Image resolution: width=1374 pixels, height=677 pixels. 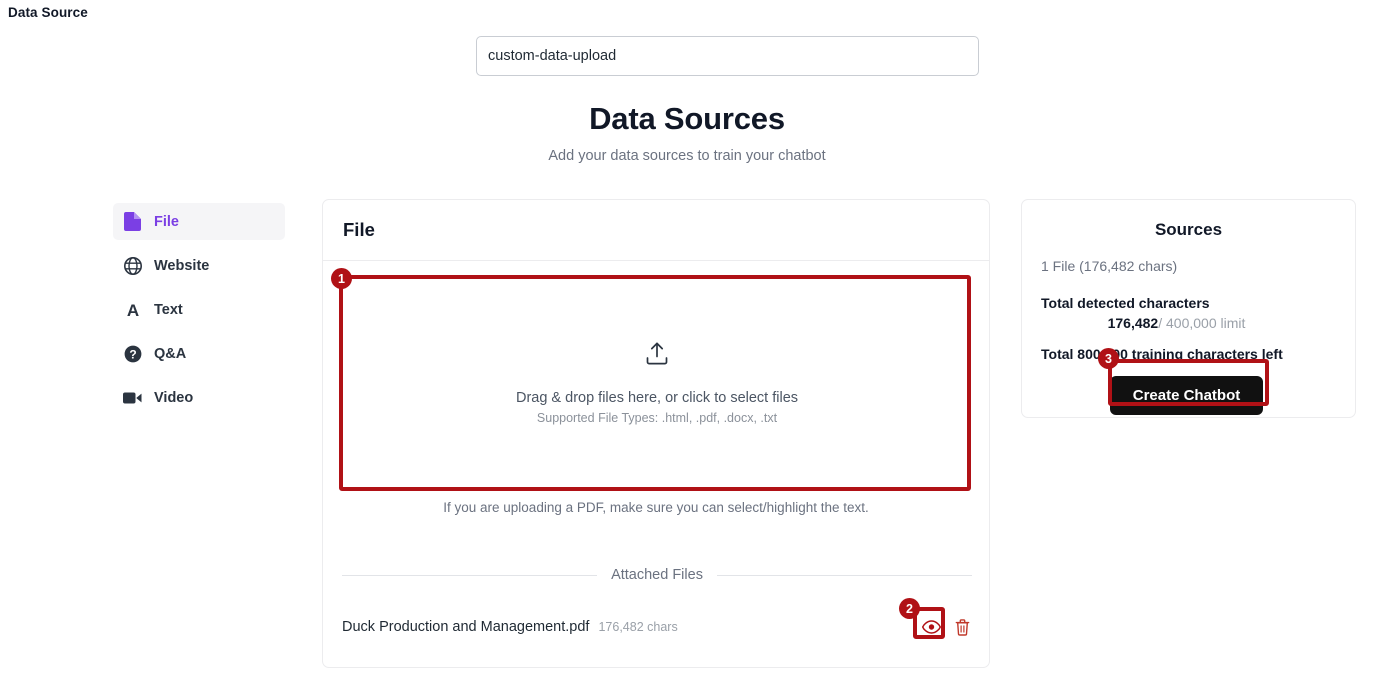 I want to click on sidebar-item-website: Website, so click(x=199, y=265).